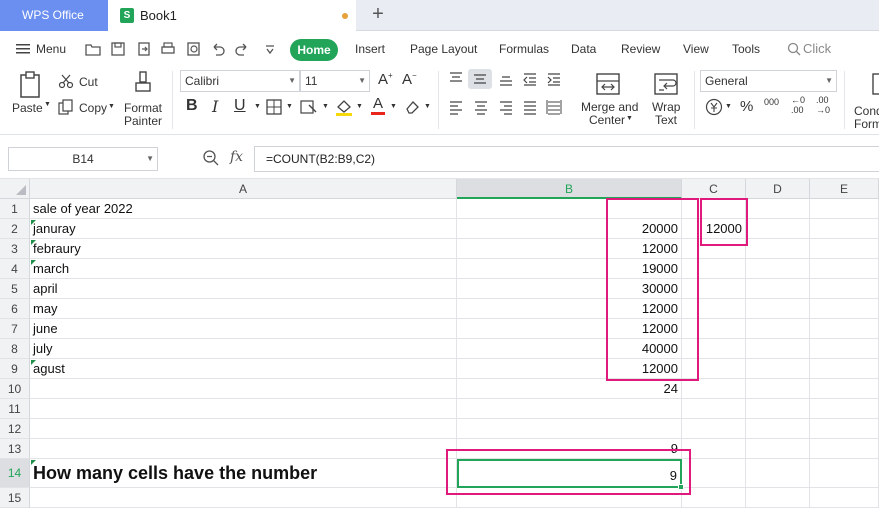 This screenshot has height=517, width=879. I want to click on conditional-formatting-button: Cond Form, so click(865, 99).